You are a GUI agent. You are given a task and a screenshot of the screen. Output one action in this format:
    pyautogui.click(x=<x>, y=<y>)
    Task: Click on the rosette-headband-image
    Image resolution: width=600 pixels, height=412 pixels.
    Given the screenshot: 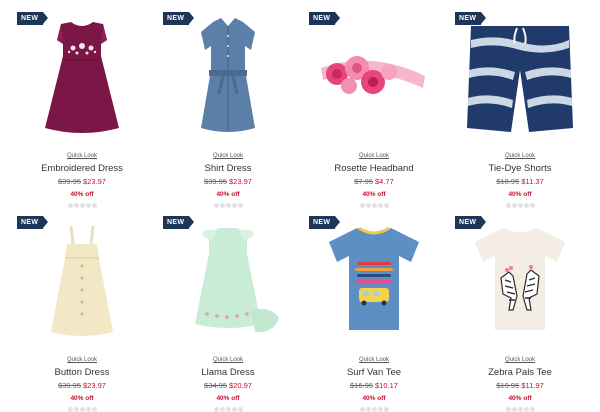 What is the action you would take?
    pyautogui.click(x=374, y=78)
    